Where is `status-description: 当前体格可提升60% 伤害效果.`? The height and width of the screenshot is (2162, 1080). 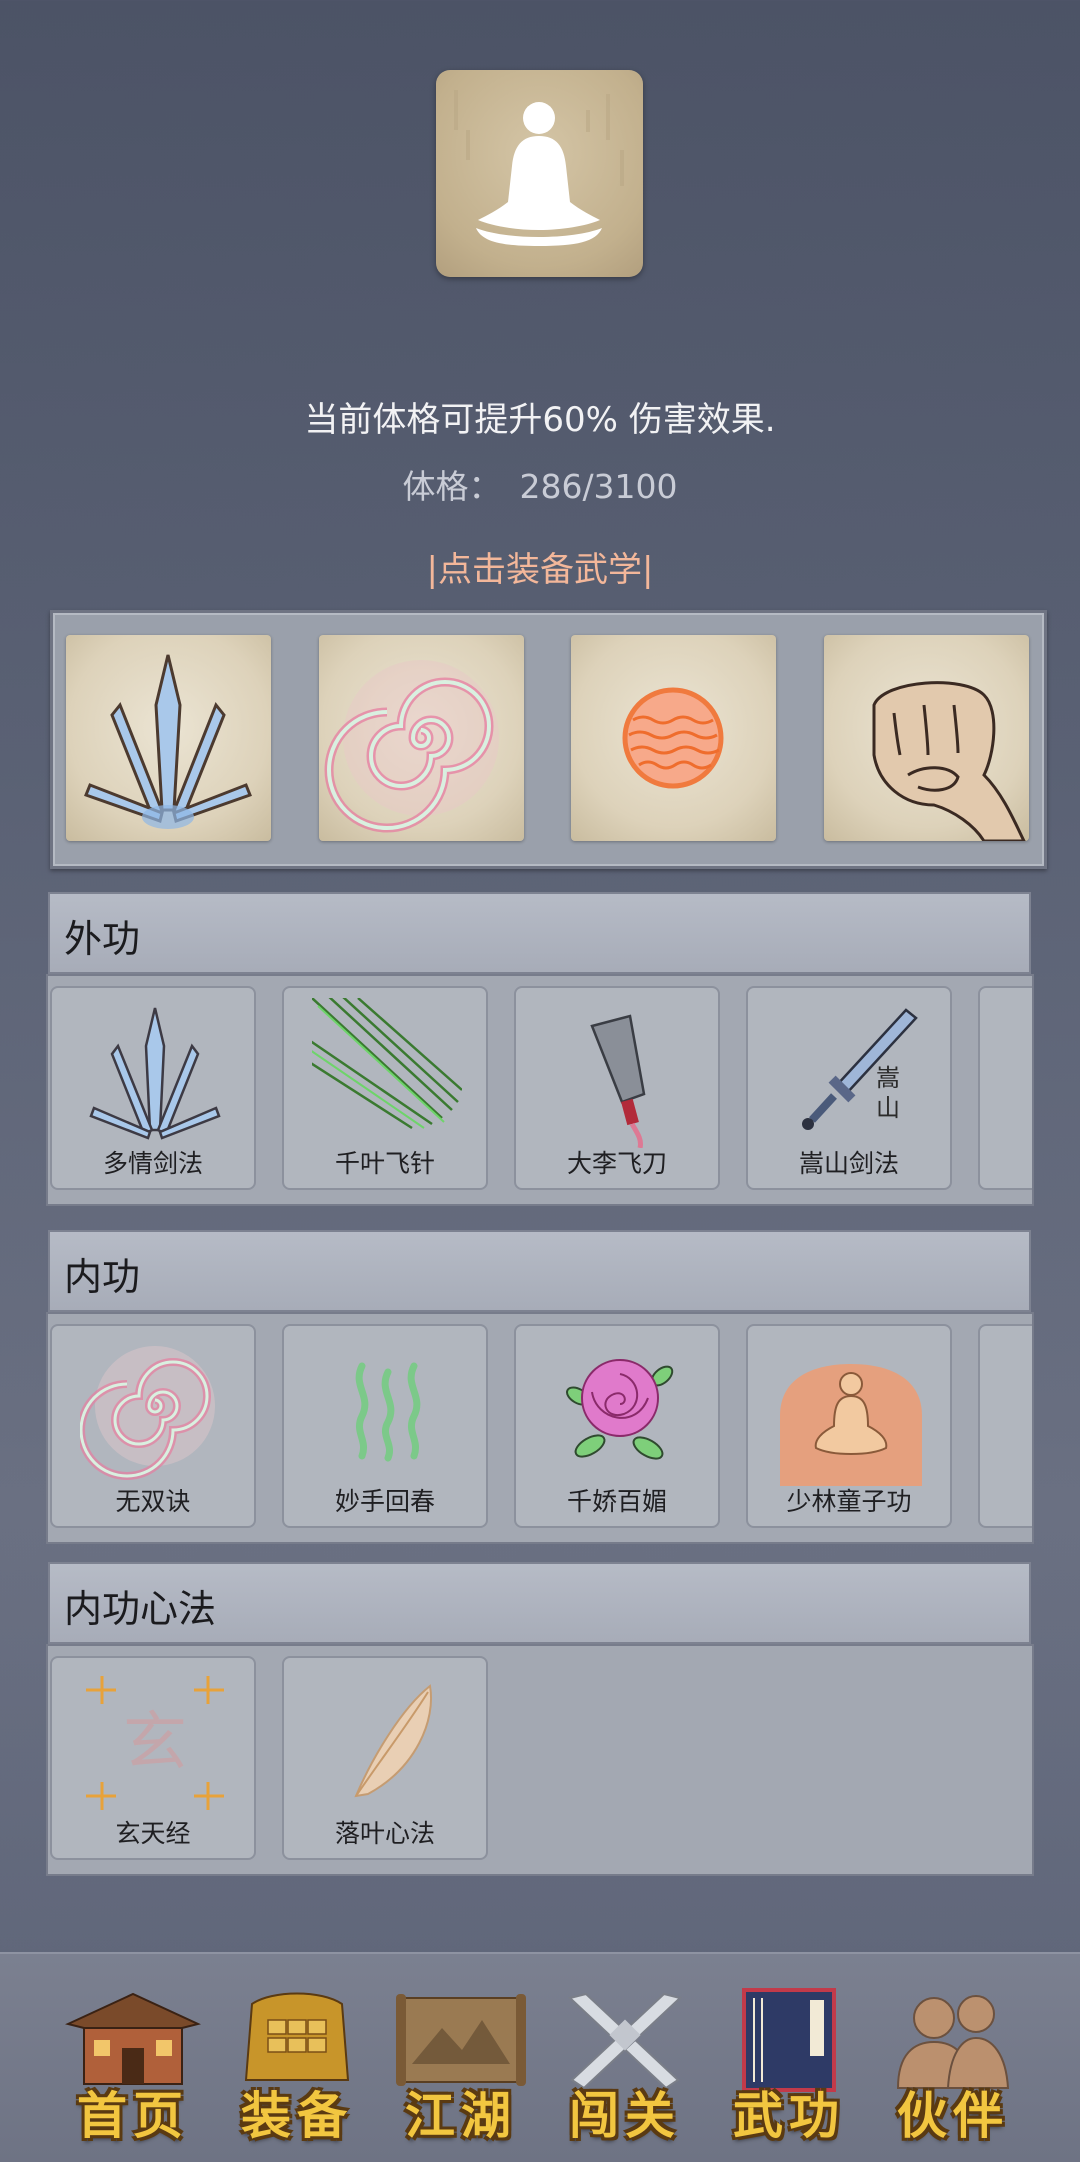 status-description: 当前体格可提升60% 伤害效果. is located at coordinates (540, 420).